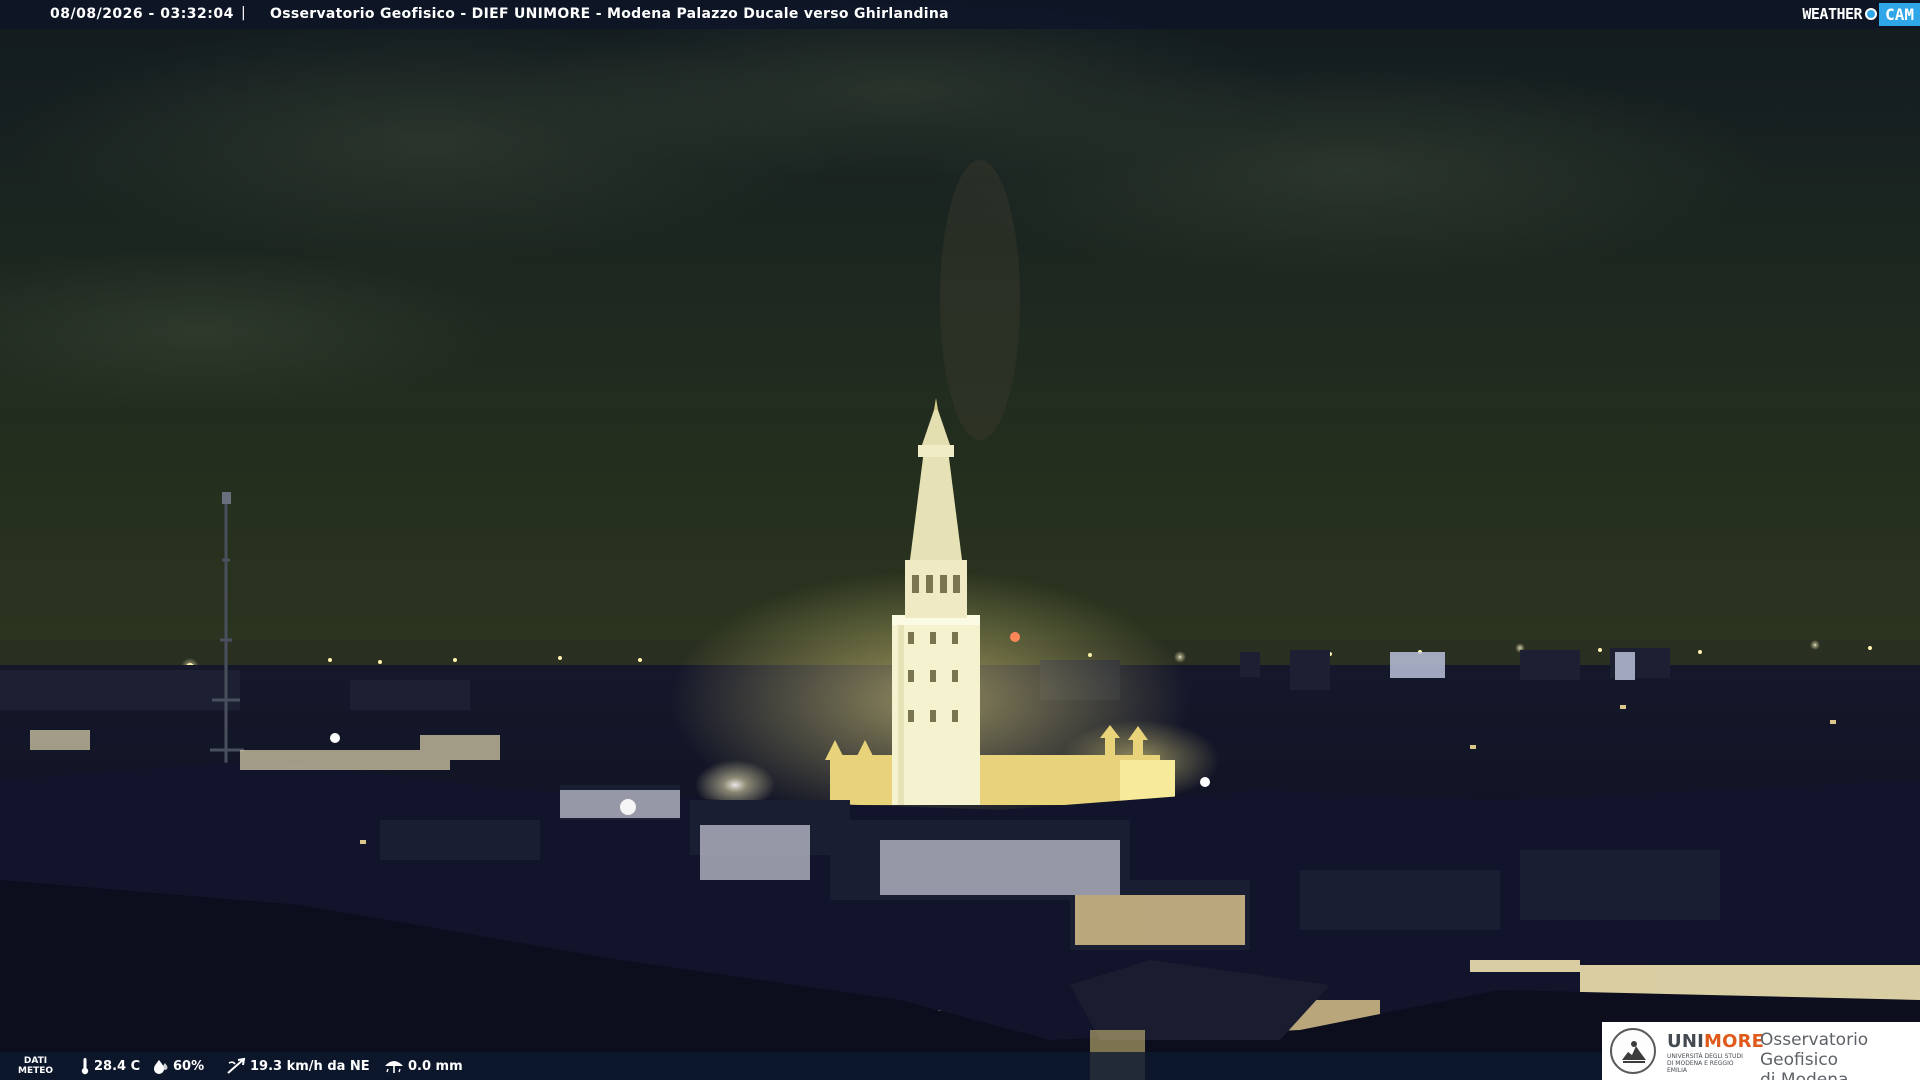 Image resolution: width=1920 pixels, height=1080 pixels. I want to click on humidity-icon, so click(161, 1067).